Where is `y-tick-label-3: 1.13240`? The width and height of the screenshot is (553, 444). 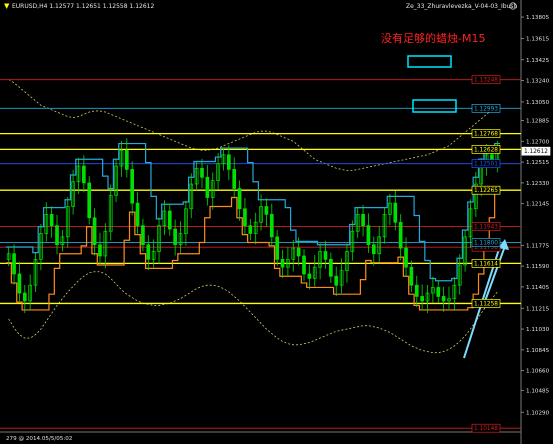 y-tick-label-3: 1.13240 is located at coordinates (538, 82).